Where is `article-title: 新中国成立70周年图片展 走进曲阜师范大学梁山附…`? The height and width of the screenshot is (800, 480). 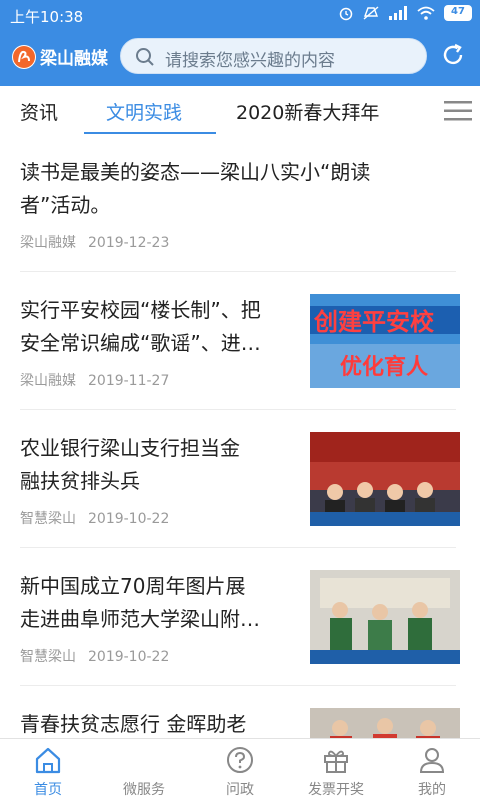 article-title: 新中国成立70周年图片展 走进曲阜师范大学梁山附… is located at coordinates (140, 602).